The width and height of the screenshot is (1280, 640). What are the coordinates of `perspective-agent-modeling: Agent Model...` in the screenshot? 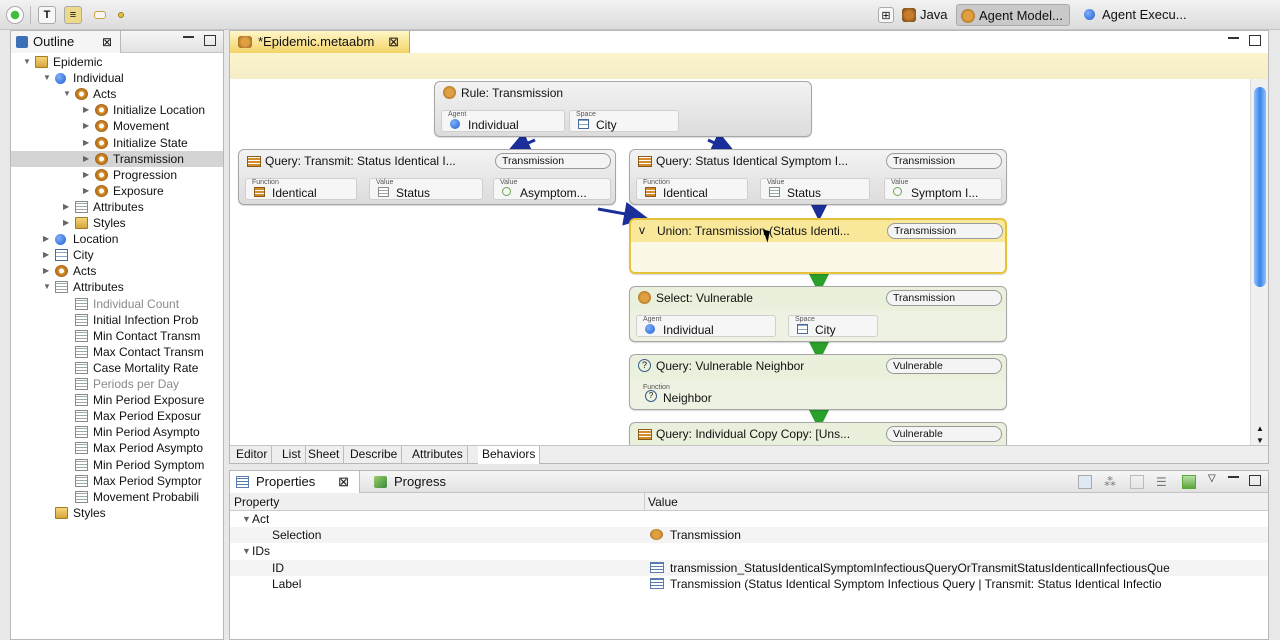 It's located at (1013, 15).